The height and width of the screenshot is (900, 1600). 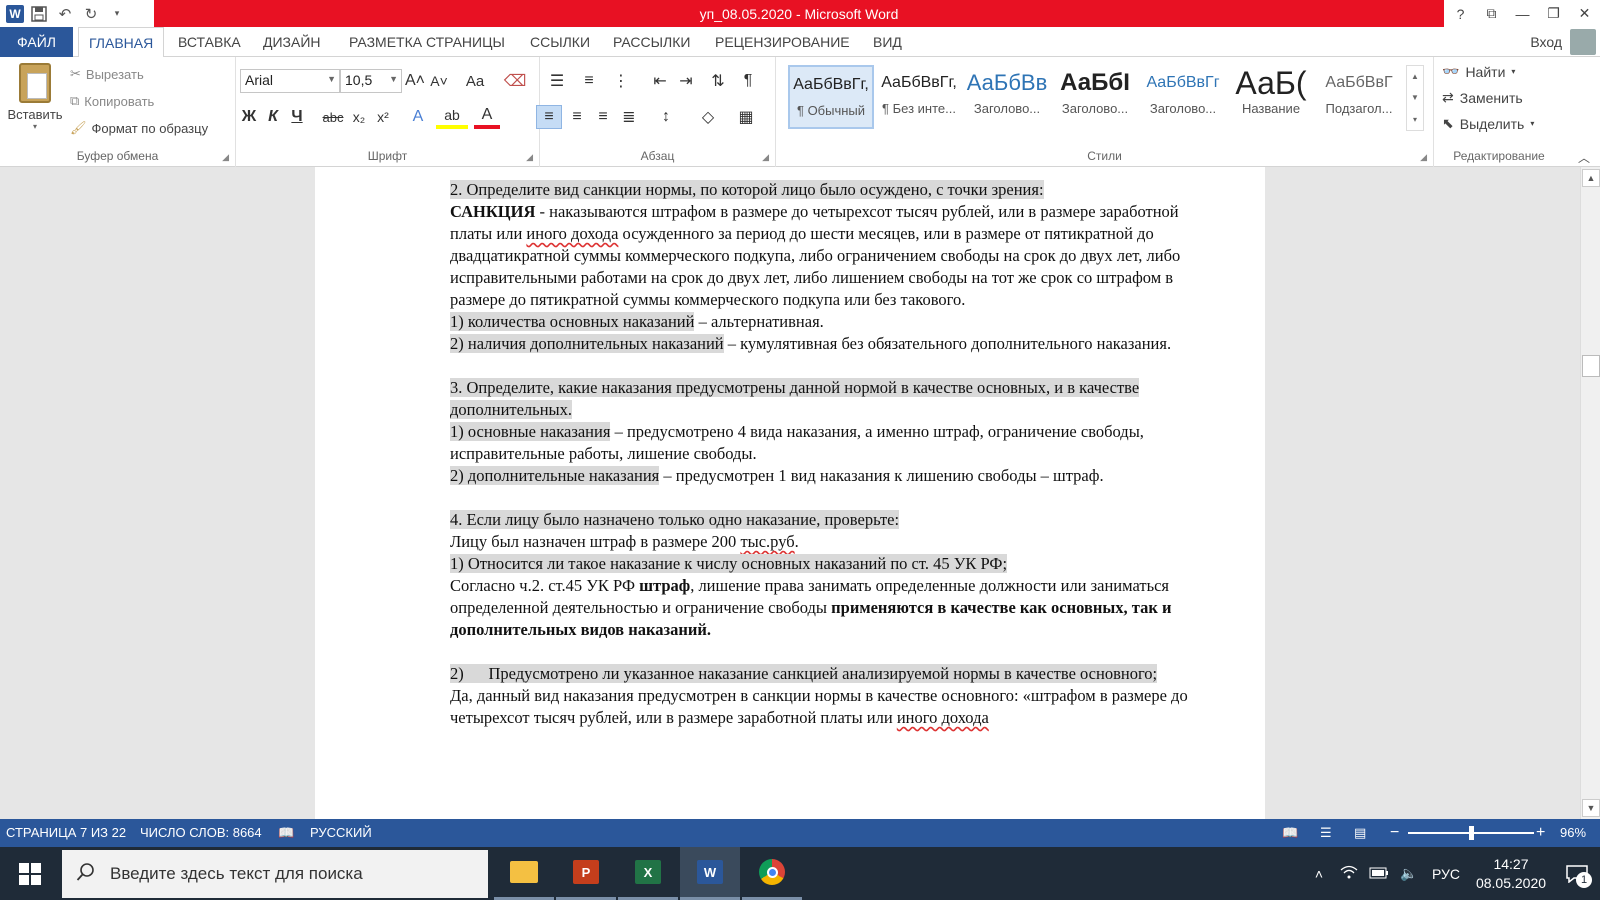 I want to click on italic-button: К, so click(x=273, y=117).